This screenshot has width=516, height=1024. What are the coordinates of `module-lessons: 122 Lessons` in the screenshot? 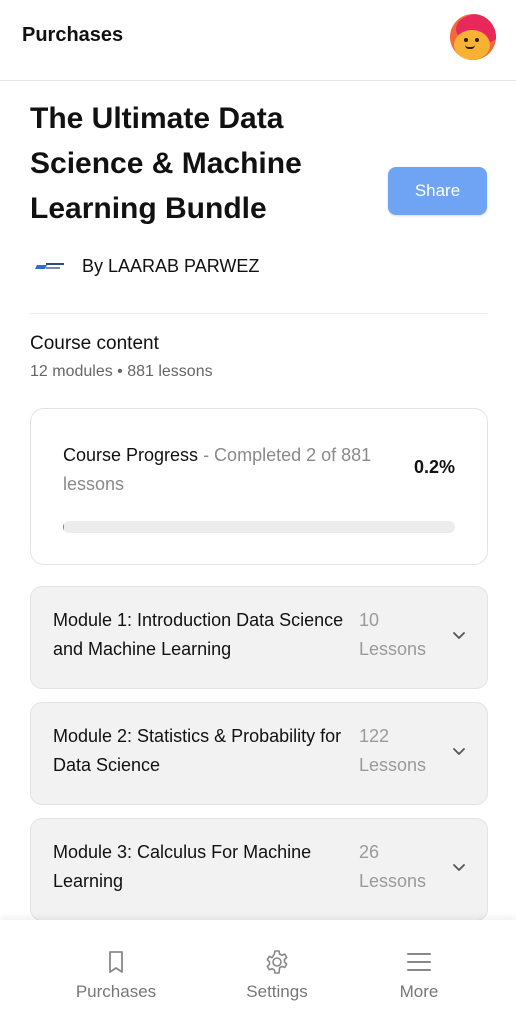 It's located at (393, 750).